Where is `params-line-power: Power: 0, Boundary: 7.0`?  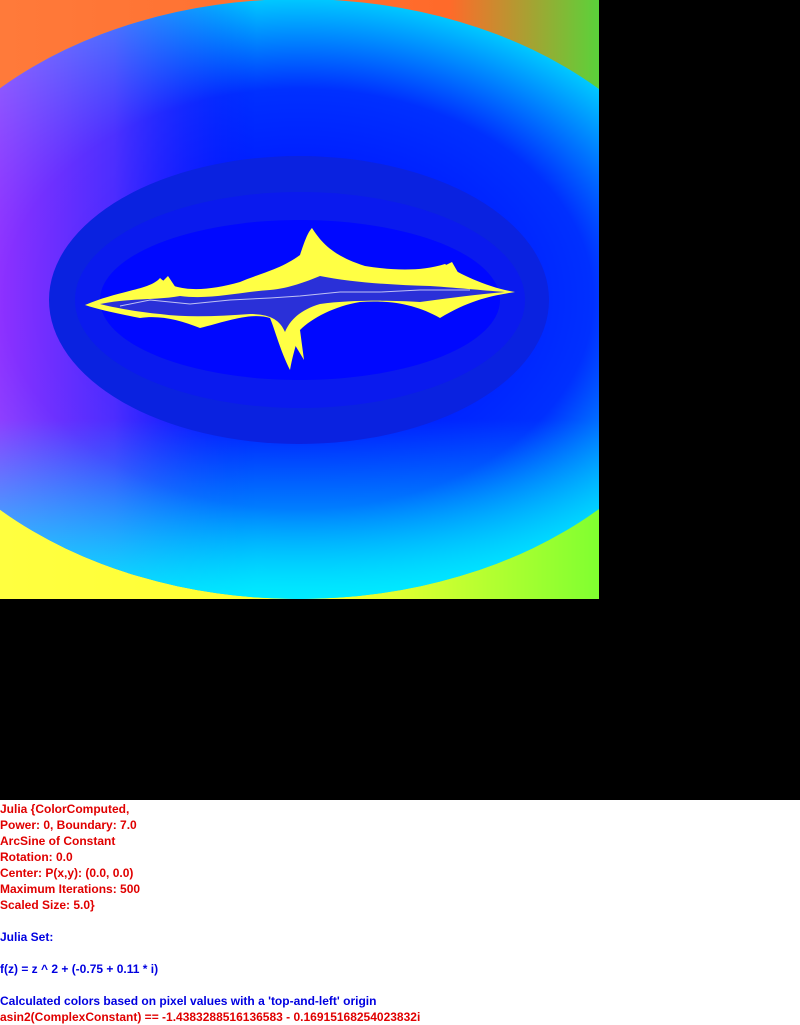 params-line-power: Power: 0, Boundary: 7.0 is located at coordinates (68, 825).